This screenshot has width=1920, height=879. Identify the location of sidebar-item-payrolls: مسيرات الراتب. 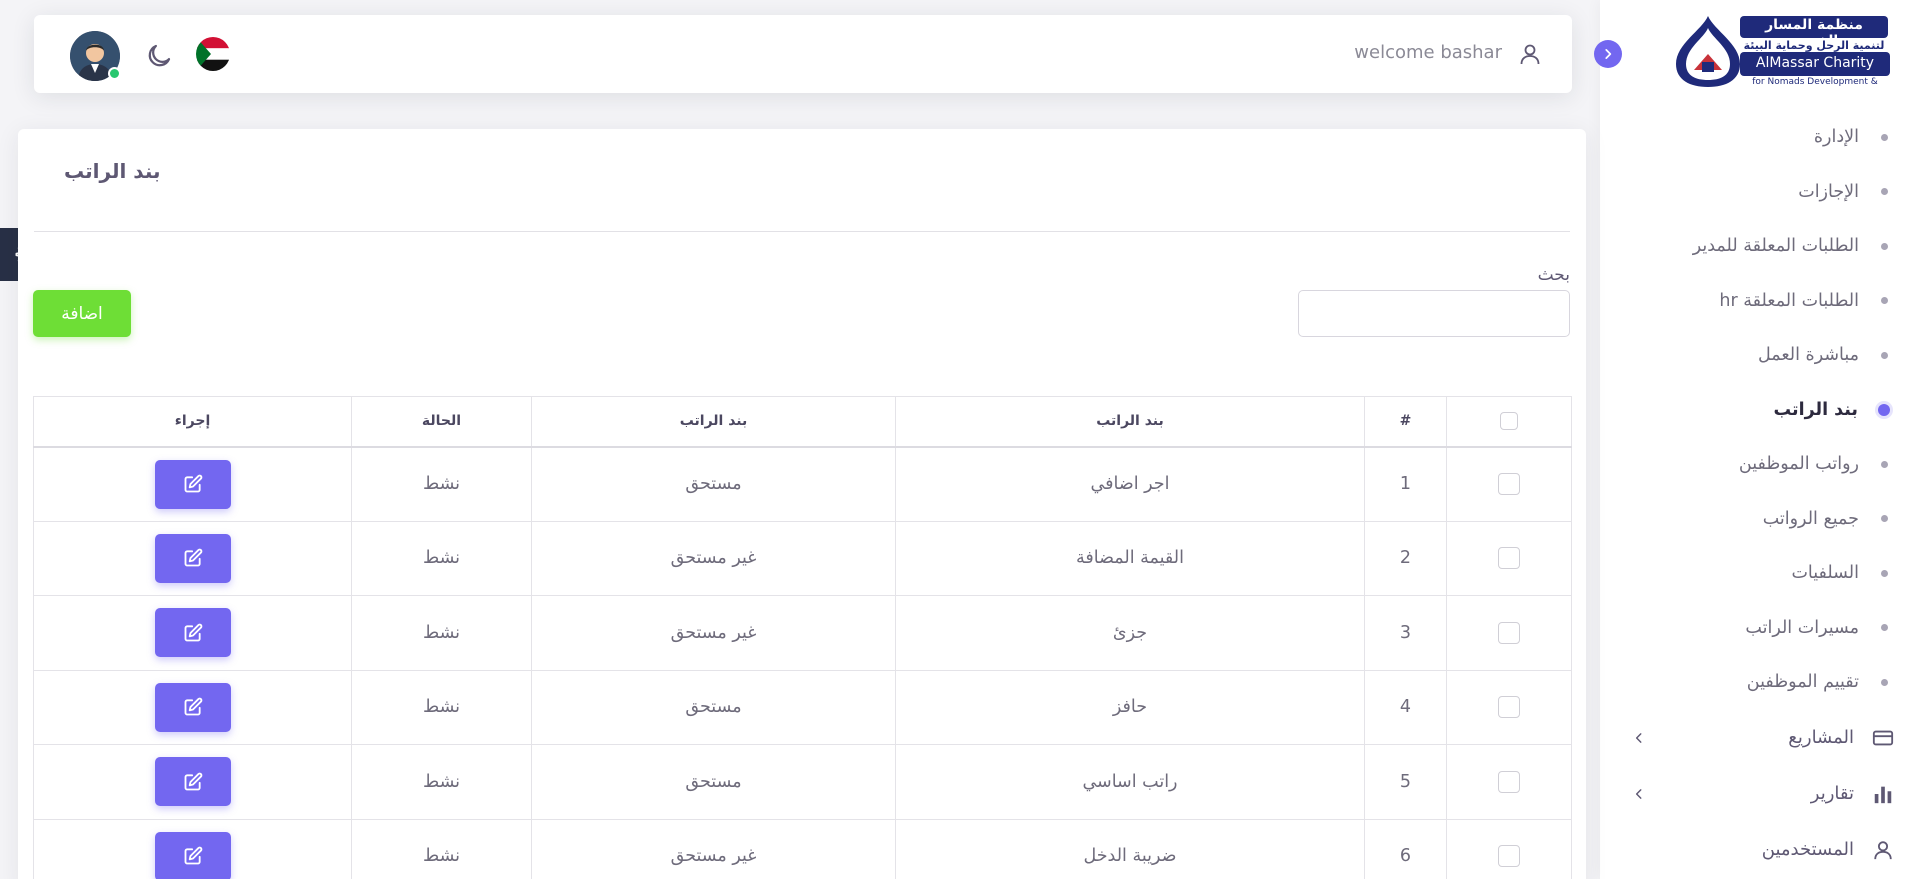
(1760, 628).